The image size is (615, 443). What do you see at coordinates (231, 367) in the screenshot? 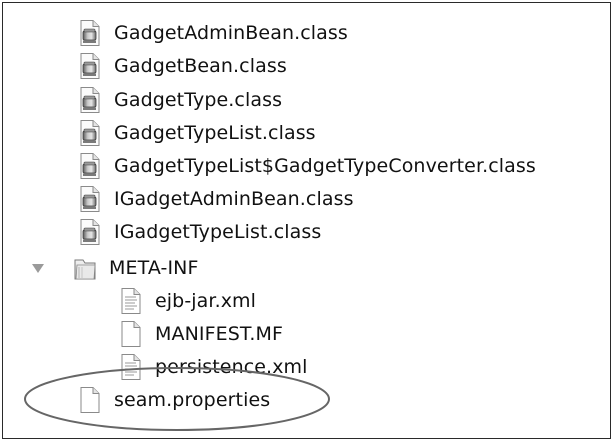
I see `file-name: persistence.xml` at bounding box center [231, 367].